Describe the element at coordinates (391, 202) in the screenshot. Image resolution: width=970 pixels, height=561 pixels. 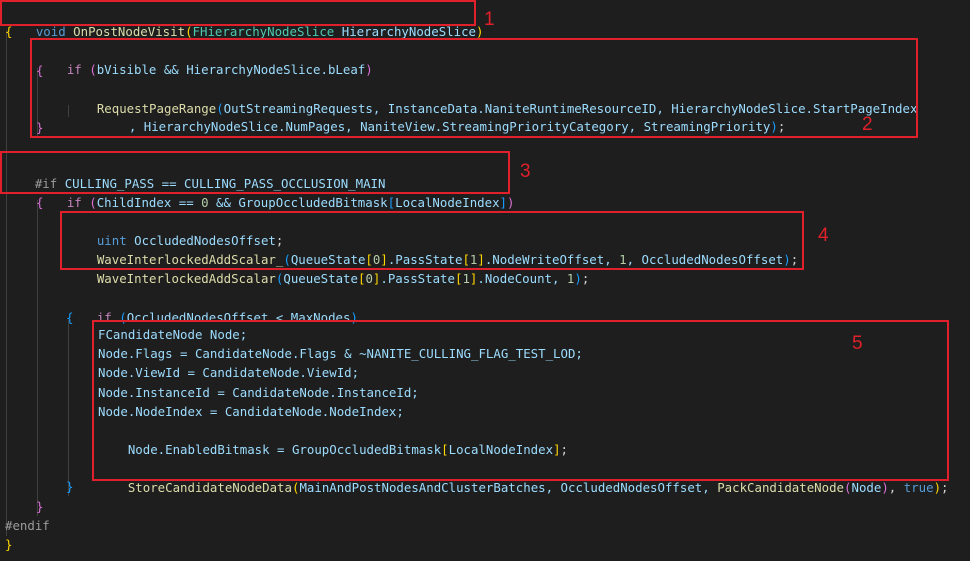
I see `bracket: [` at that location.